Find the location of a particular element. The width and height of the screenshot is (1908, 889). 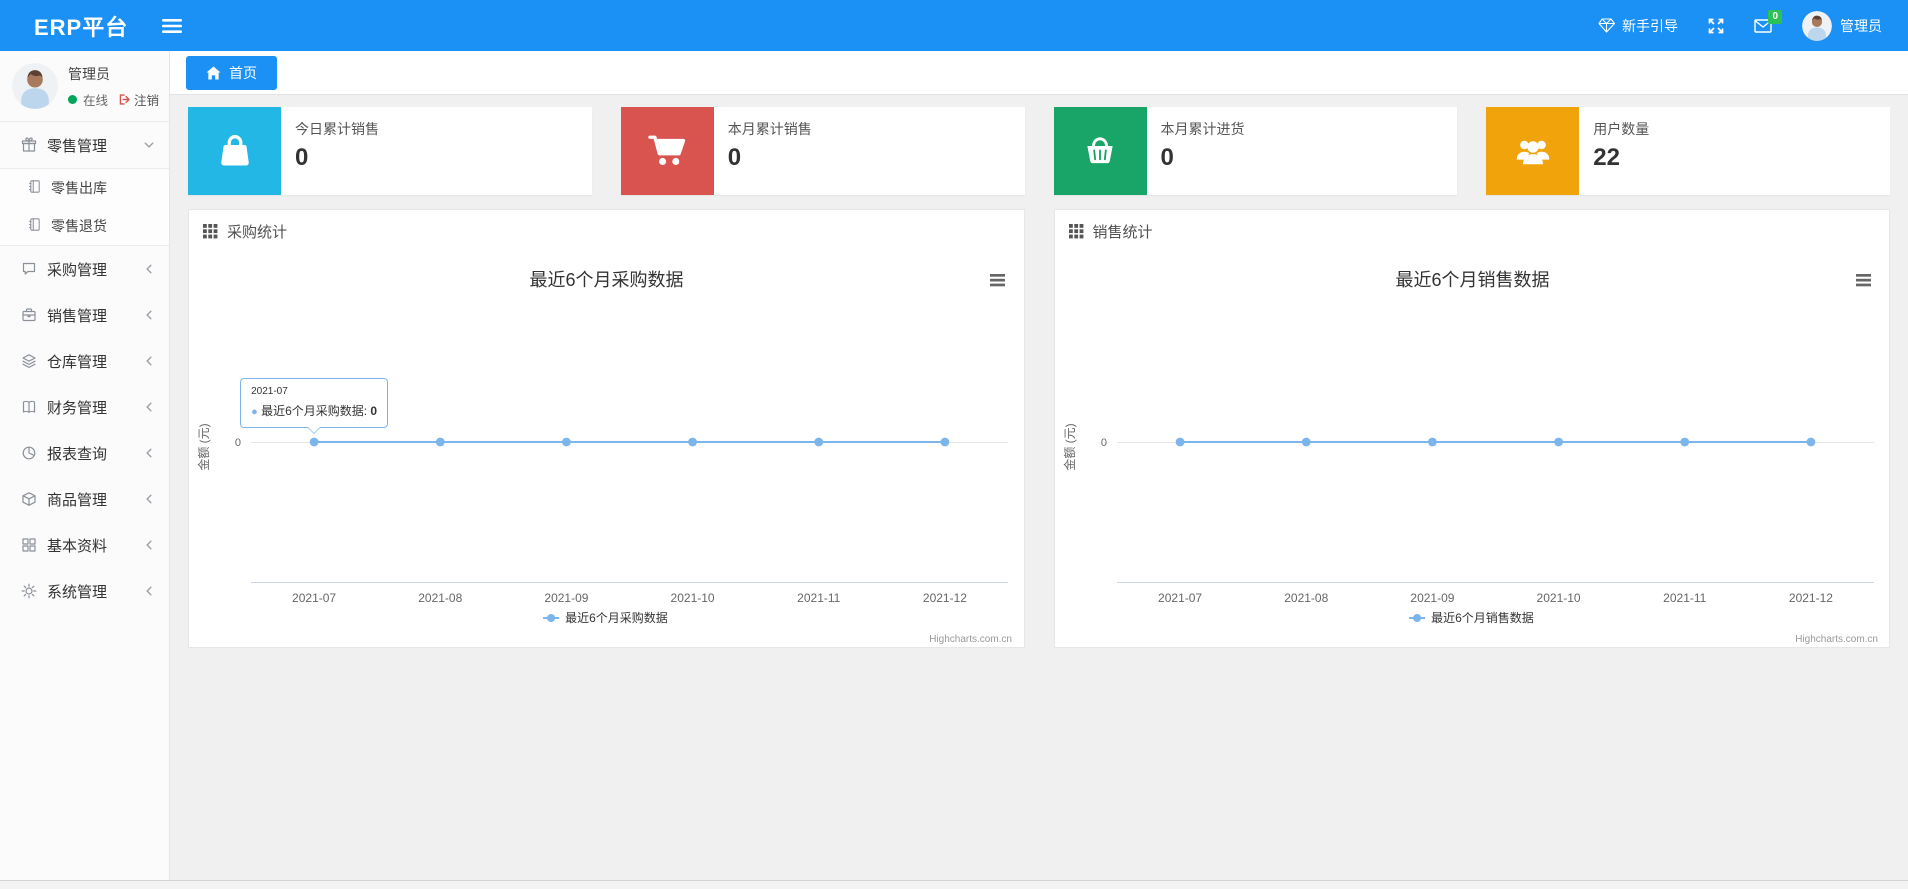

logout-label: 注销 is located at coordinates (147, 100).